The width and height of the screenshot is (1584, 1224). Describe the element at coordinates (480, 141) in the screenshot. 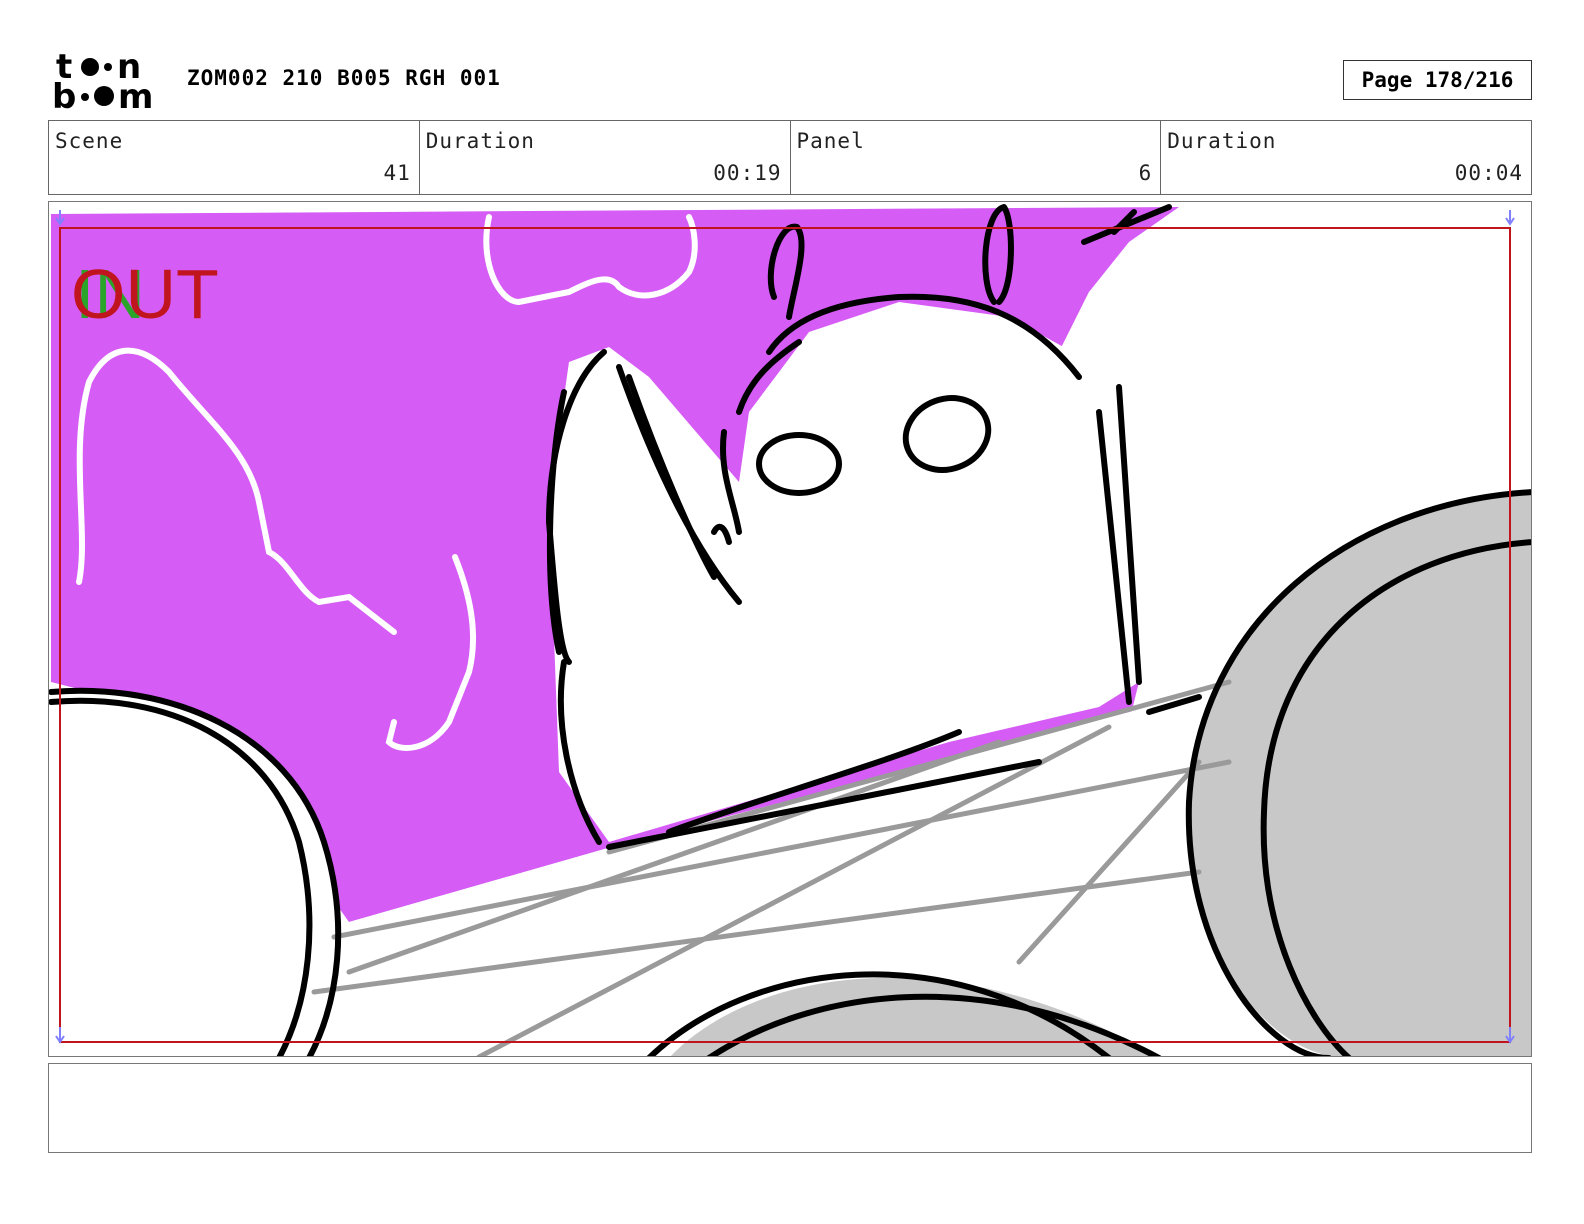

I see `scene-duration-label: Duration` at that location.